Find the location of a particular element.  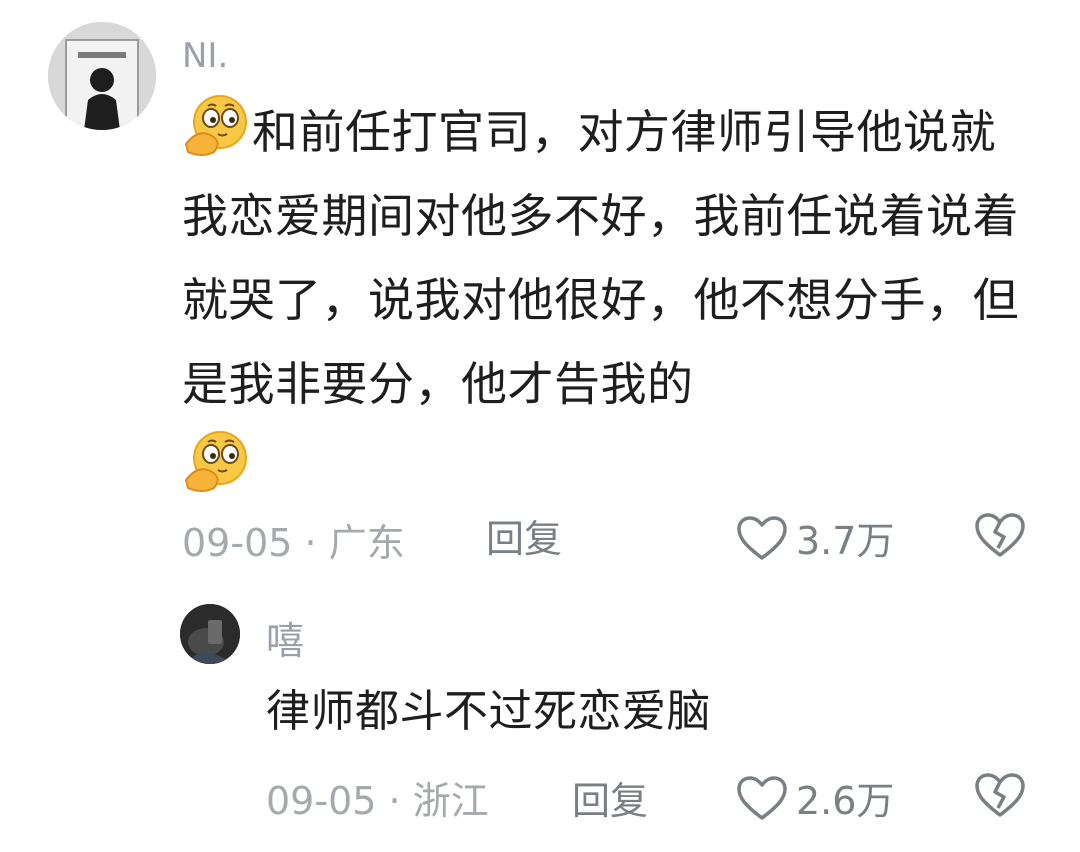

comment-meta: 09-05 · 广东 is located at coordinates (293, 539).